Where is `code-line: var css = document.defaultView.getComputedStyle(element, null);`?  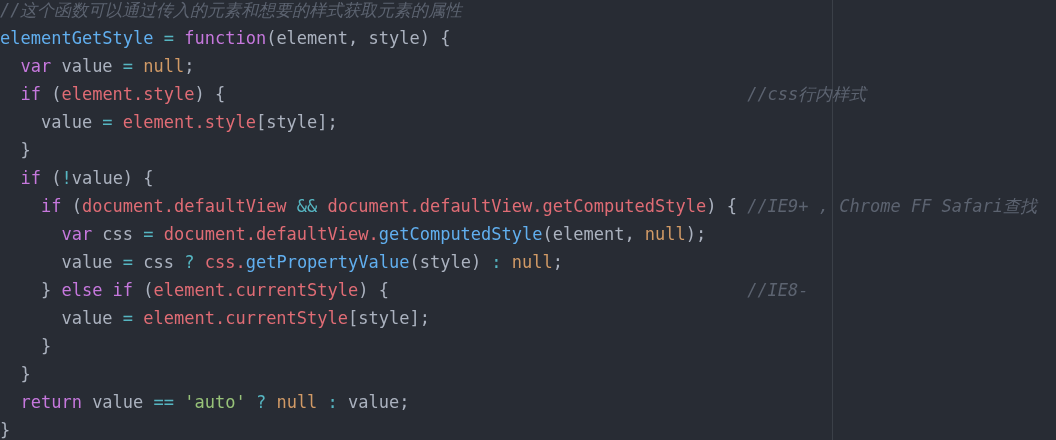
code-line: var css = document.defaultView.getComputedStyle(element, null); is located at coordinates (383, 234).